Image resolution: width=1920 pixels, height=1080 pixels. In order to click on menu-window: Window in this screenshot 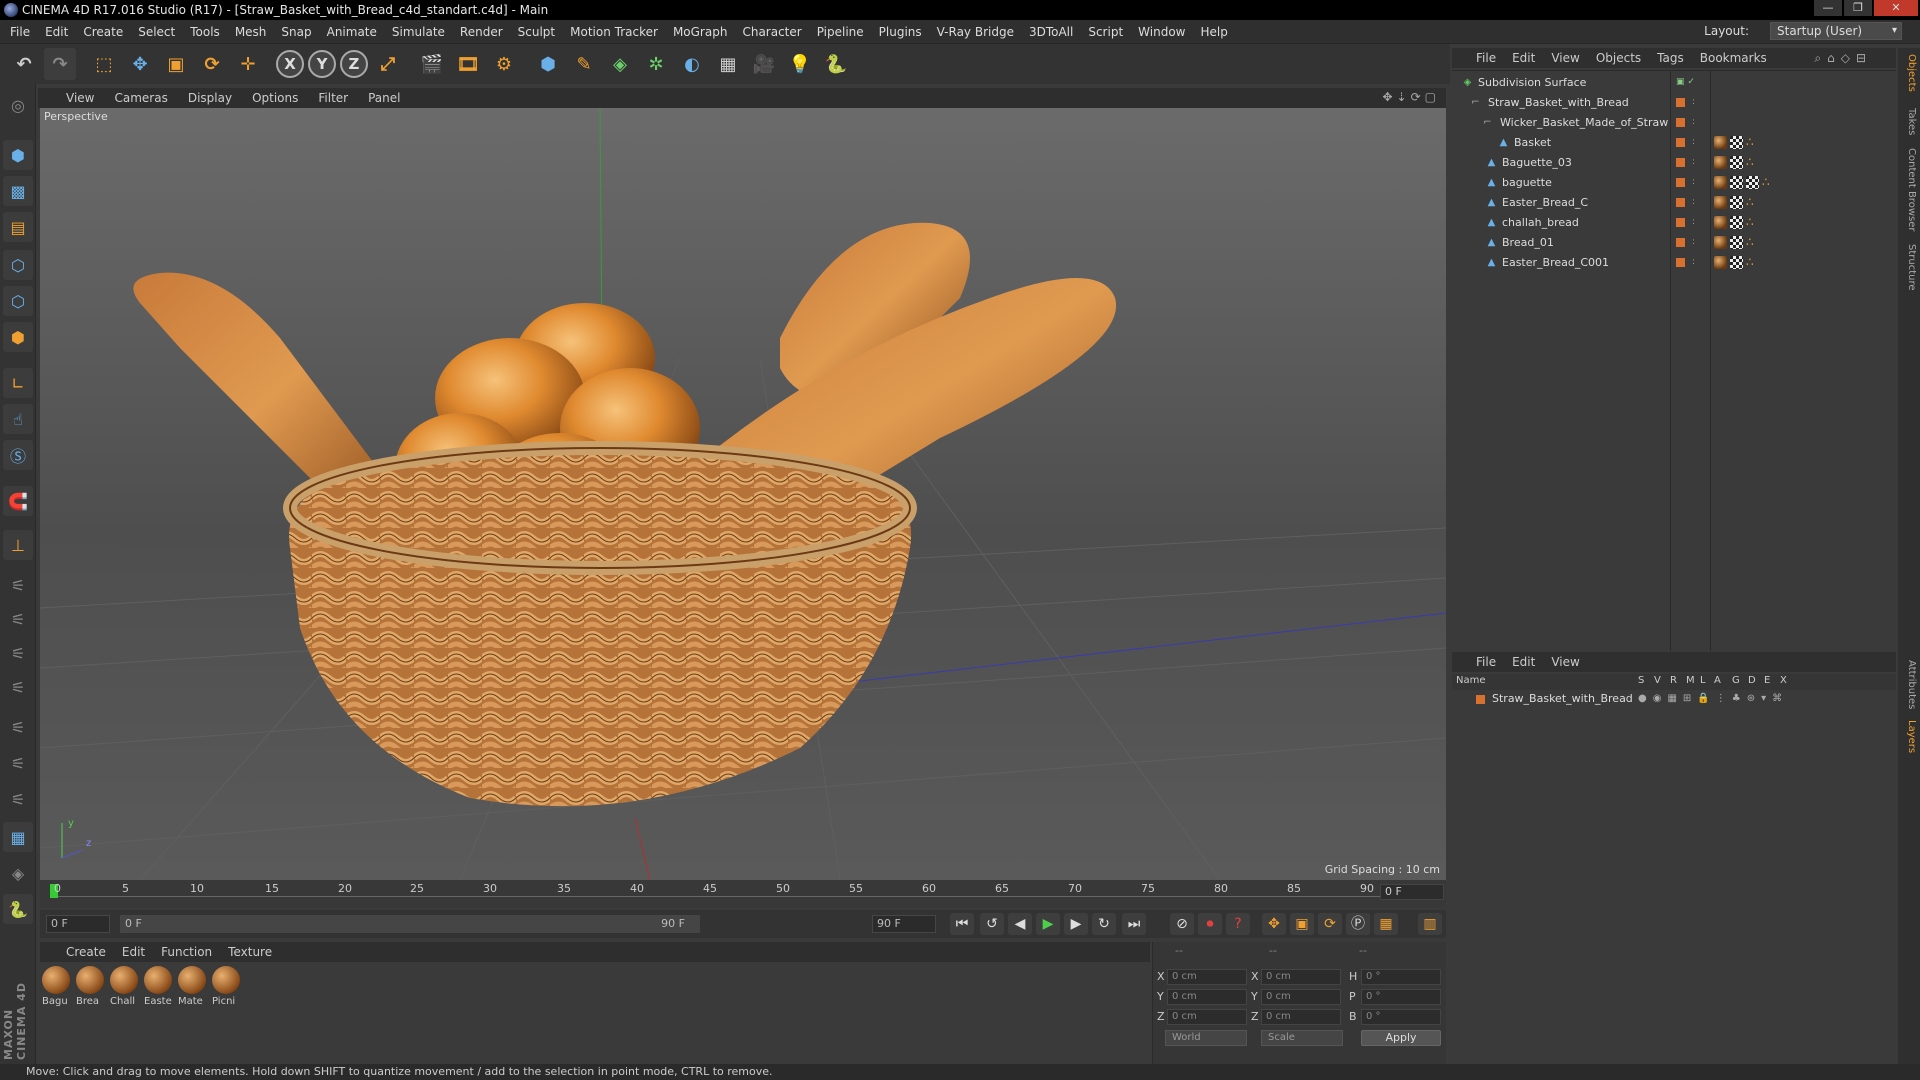, I will do `click(1161, 32)`.